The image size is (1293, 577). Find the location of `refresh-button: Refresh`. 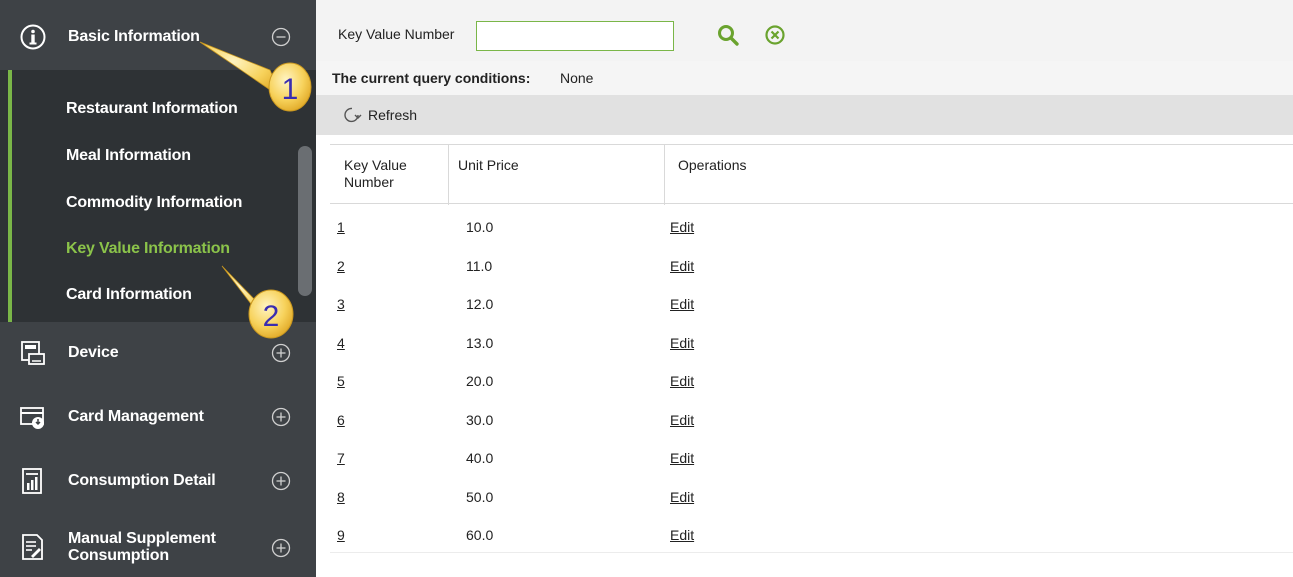

refresh-button: Refresh is located at coordinates (379, 115).